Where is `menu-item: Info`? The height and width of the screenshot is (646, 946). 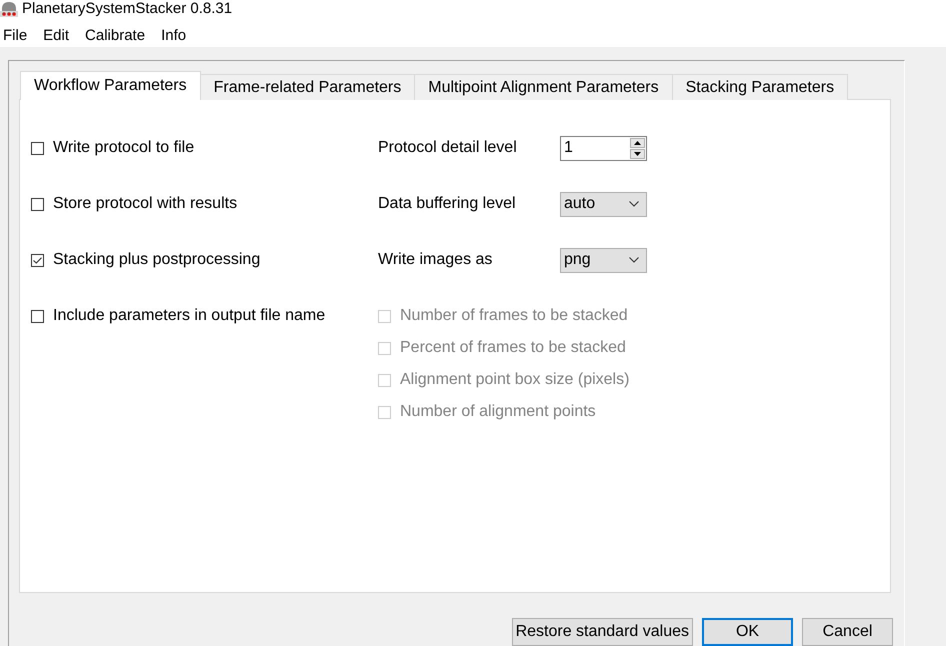
menu-item: Info is located at coordinates (173, 35).